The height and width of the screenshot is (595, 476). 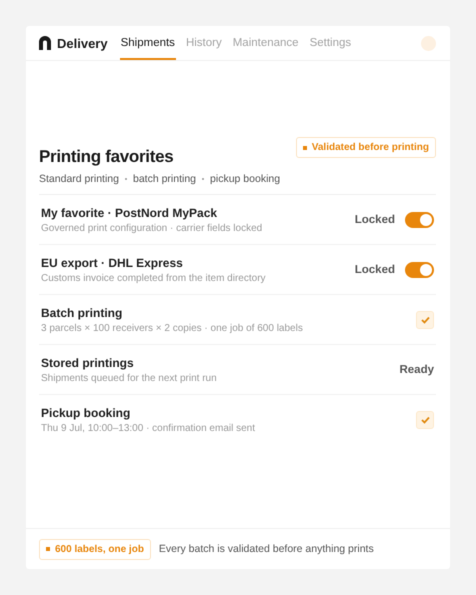 What do you see at coordinates (82, 313) in the screenshot?
I see `row-title: Batch printing` at bounding box center [82, 313].